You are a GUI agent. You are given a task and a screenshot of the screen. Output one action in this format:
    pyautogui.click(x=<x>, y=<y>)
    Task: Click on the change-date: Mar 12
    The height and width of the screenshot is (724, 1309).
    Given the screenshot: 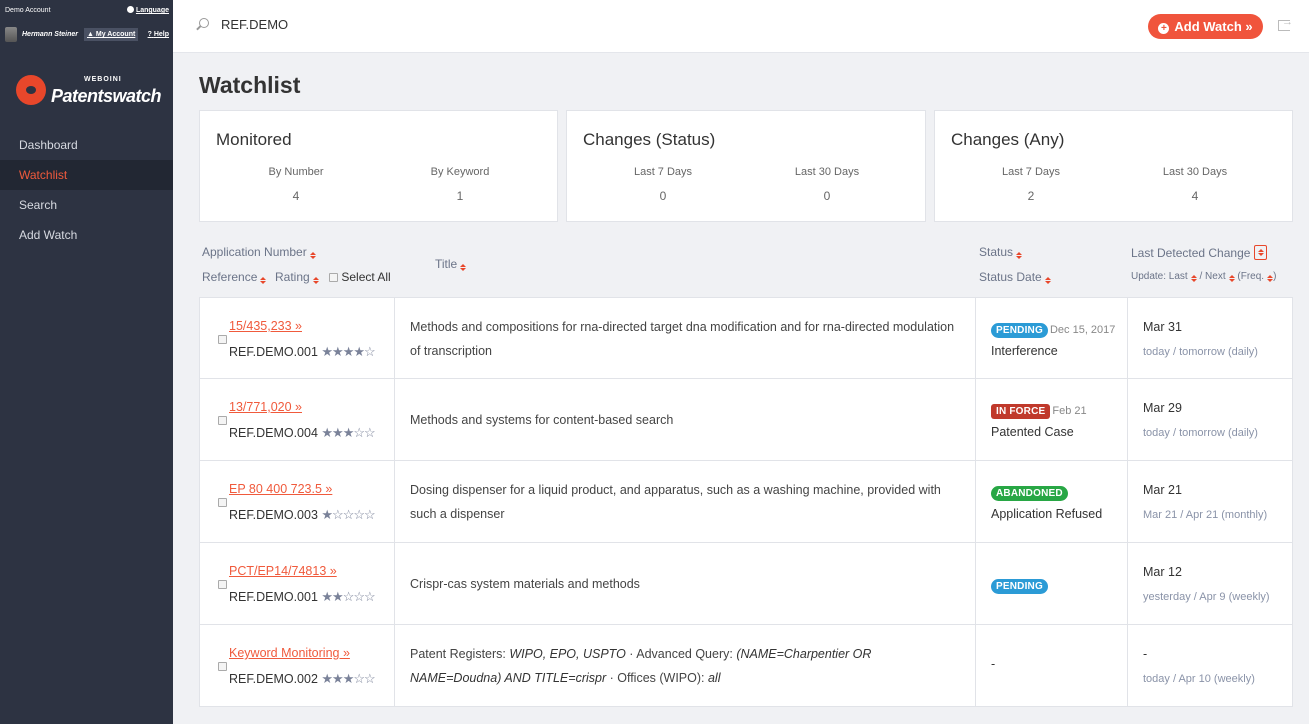 What is the action you would take?
    pyautogui.click(x=1162, y=572)
    